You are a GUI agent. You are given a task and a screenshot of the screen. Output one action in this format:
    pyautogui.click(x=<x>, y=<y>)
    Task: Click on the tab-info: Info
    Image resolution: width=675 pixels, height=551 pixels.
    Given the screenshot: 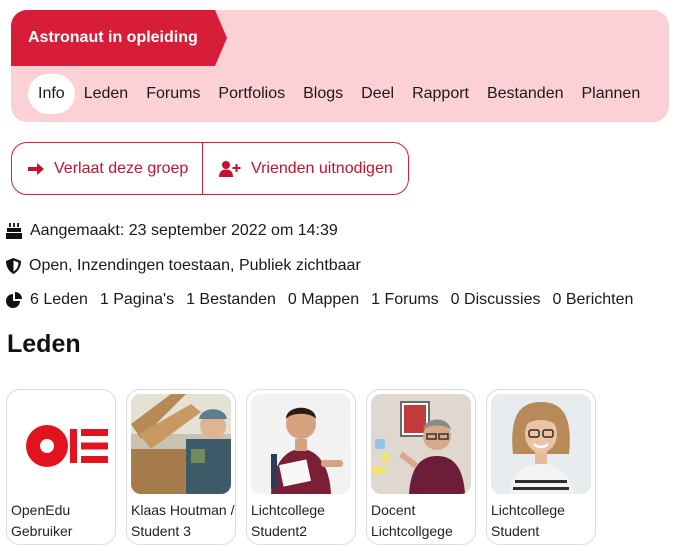 What is the action you would take?
    pyautogui.click(x=51, y=94)
    